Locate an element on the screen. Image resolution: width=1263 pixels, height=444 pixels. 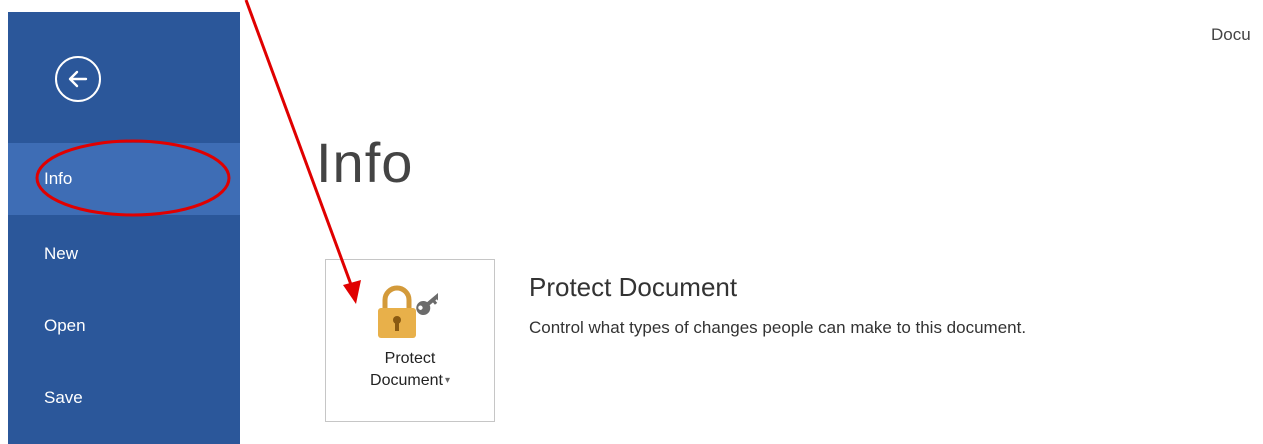
back-arrow-icon is located at coordinates (78, 79).